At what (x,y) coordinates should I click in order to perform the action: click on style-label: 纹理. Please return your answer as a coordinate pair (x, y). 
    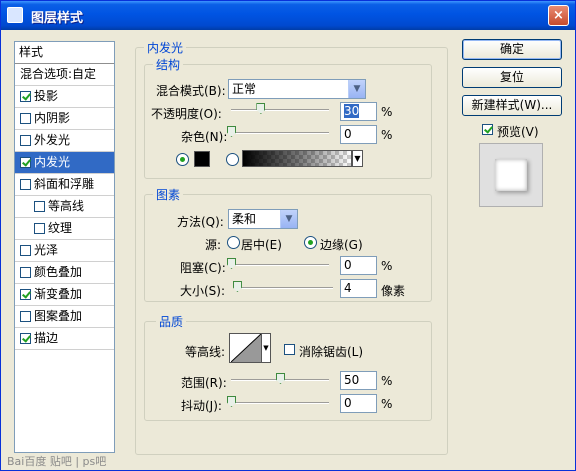
    Looking at the image, I should click on (60, 228).